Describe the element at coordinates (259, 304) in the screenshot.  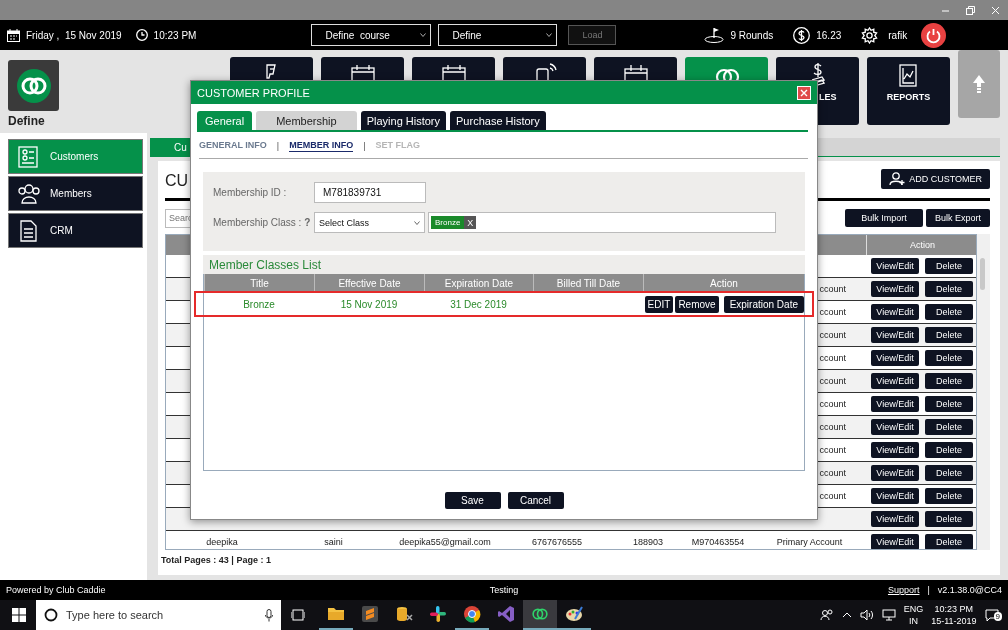
I see `table-cell-text: Bronze` at that location.